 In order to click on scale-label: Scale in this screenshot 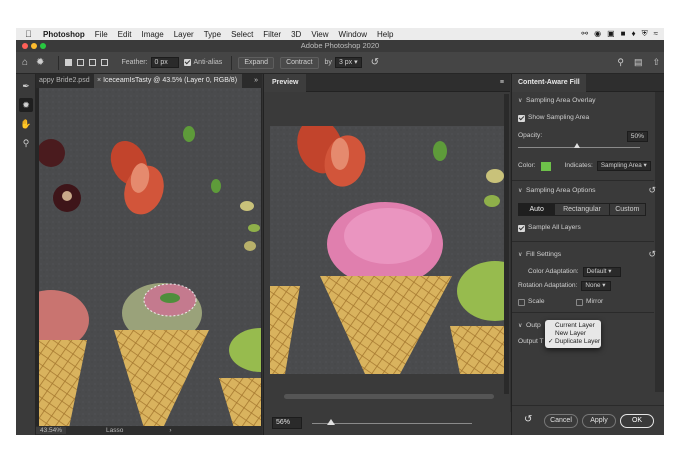, I will do `click(536, 301)`.